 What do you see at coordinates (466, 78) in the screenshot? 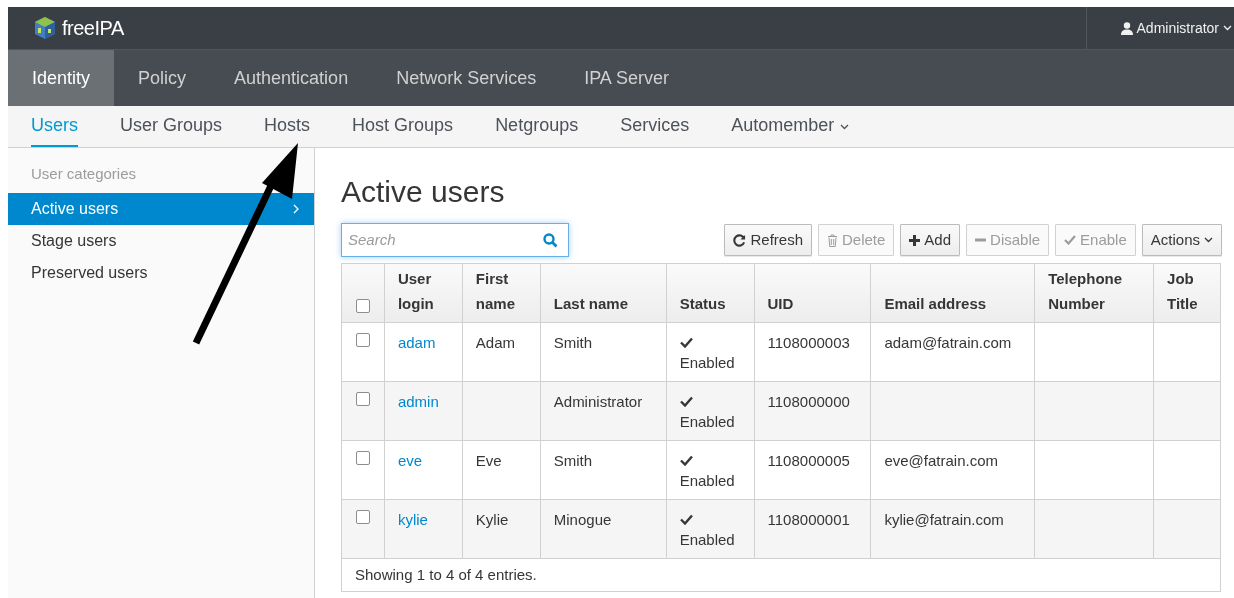
I see `main-nav-tab: Network Services` at bounding box center [466, 78].